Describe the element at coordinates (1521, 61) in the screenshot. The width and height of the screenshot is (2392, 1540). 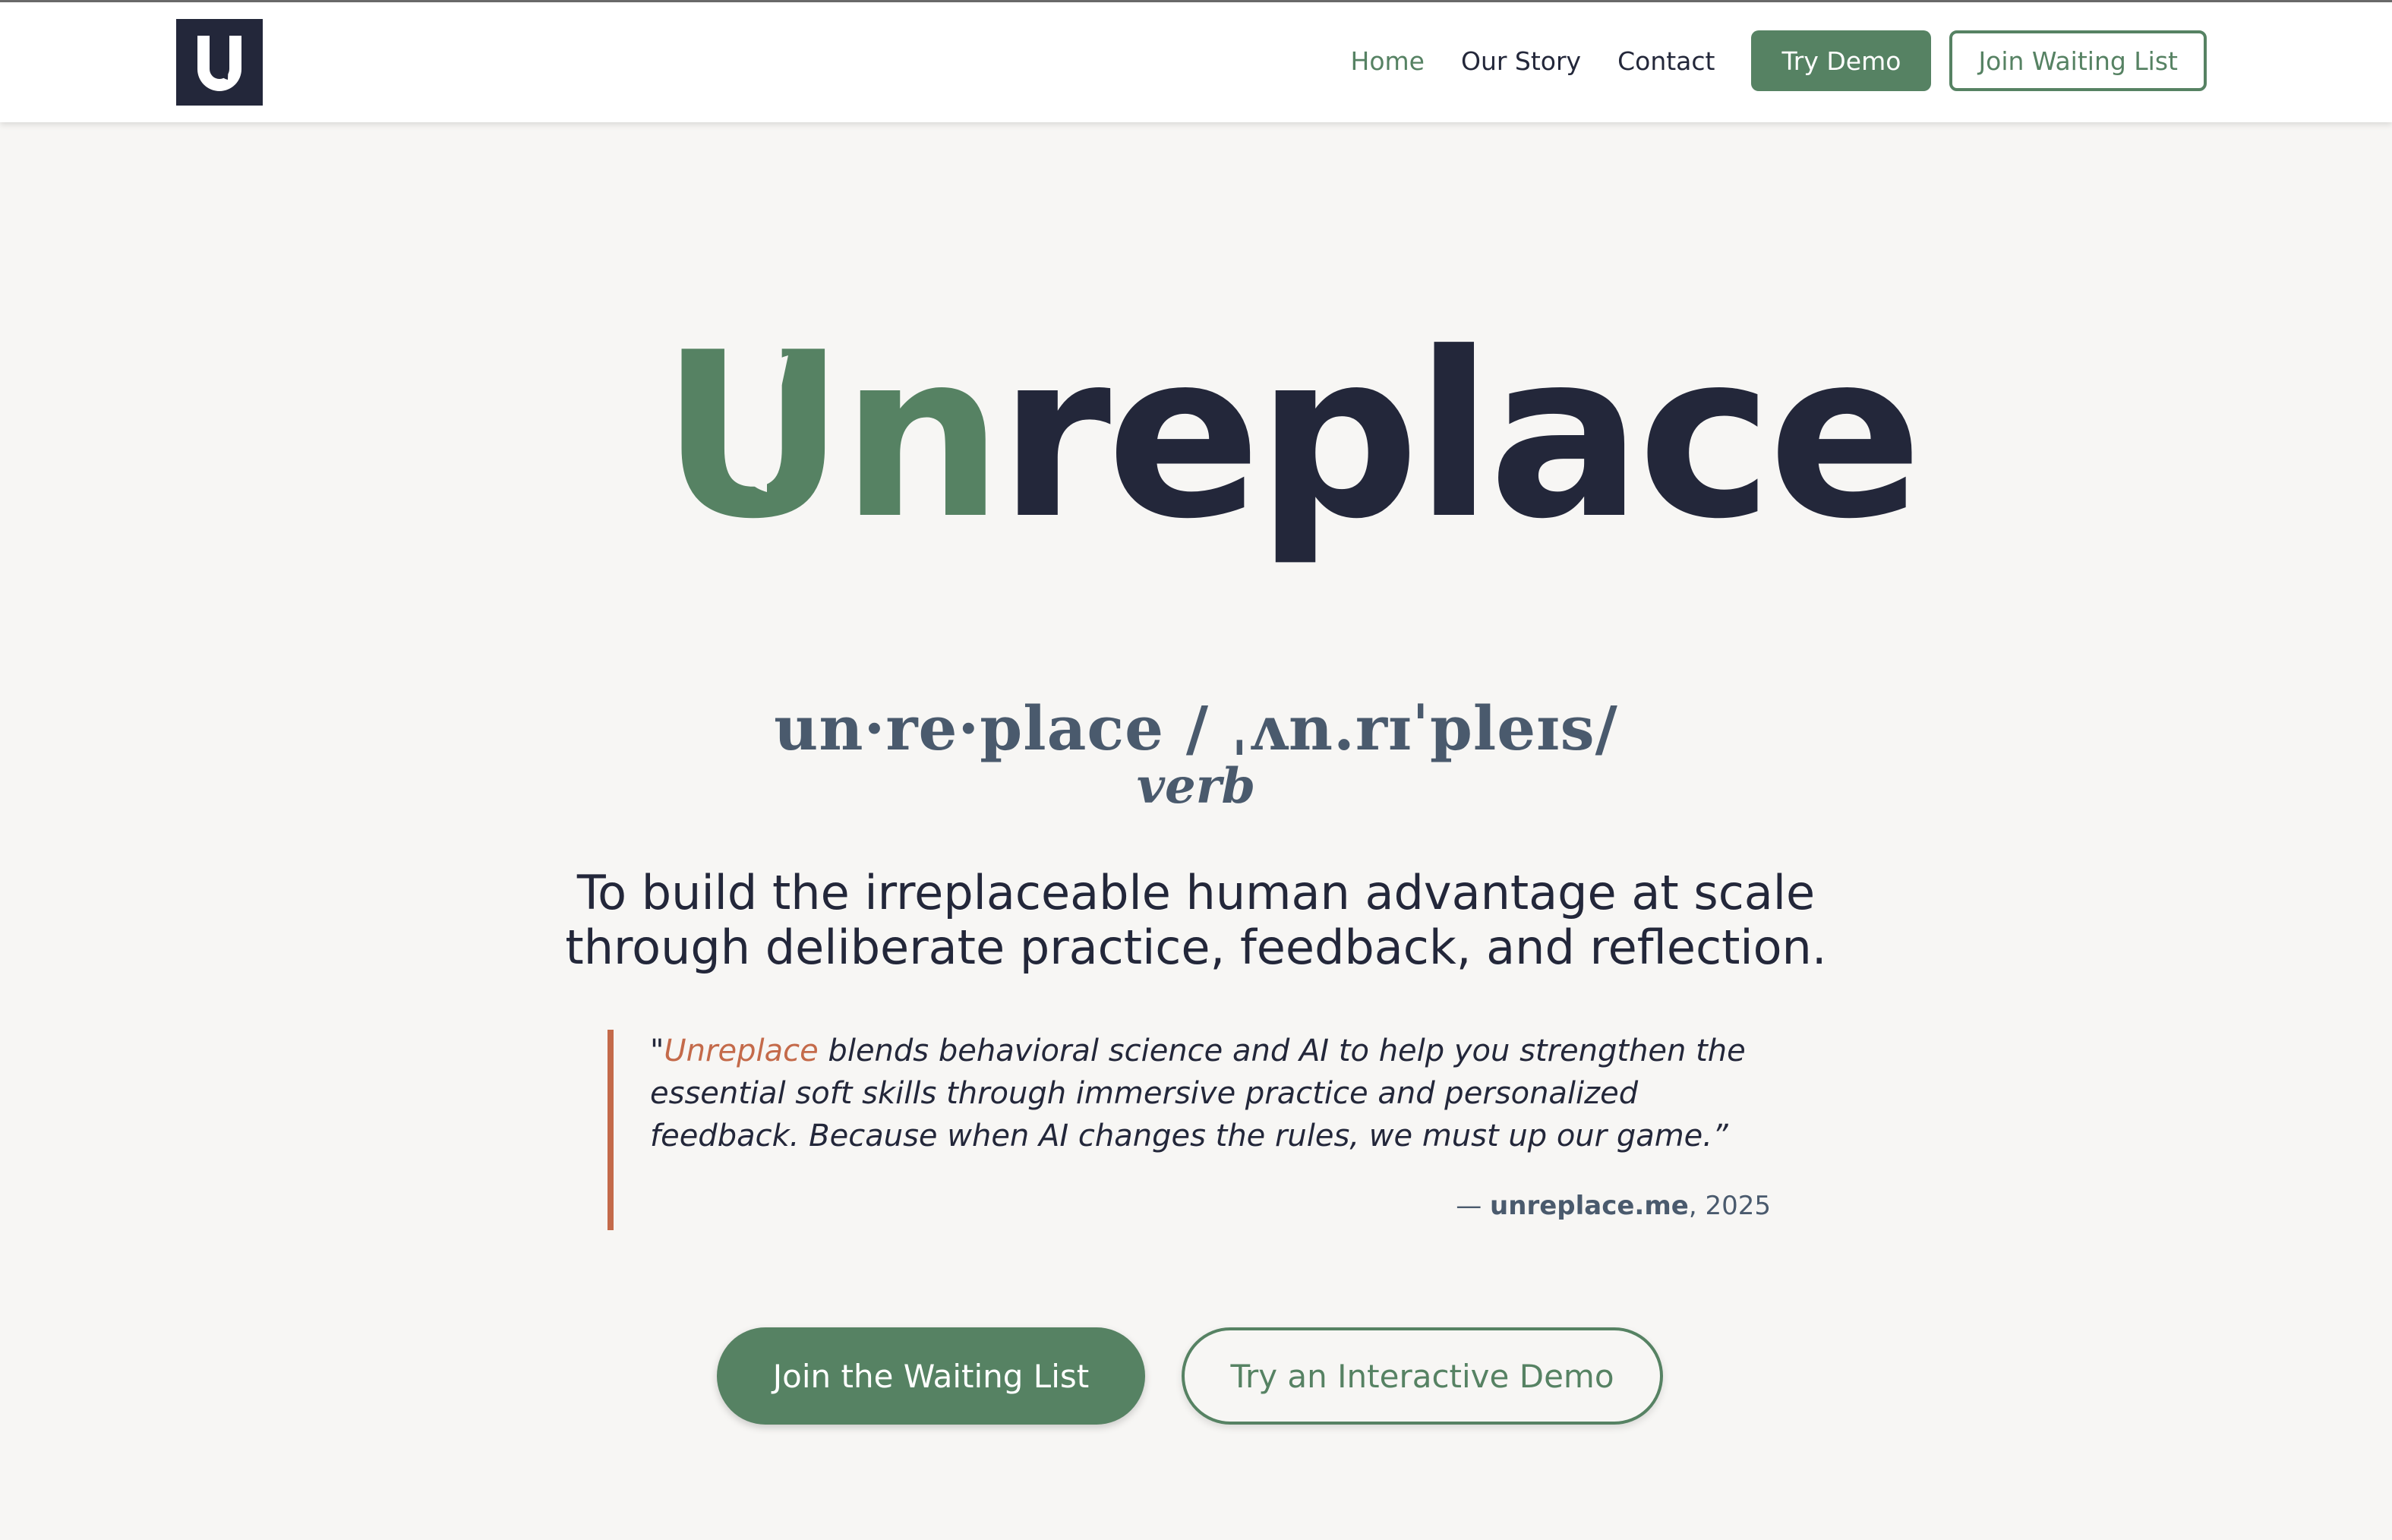
I see `nav-our-story: Our Story` at that location.